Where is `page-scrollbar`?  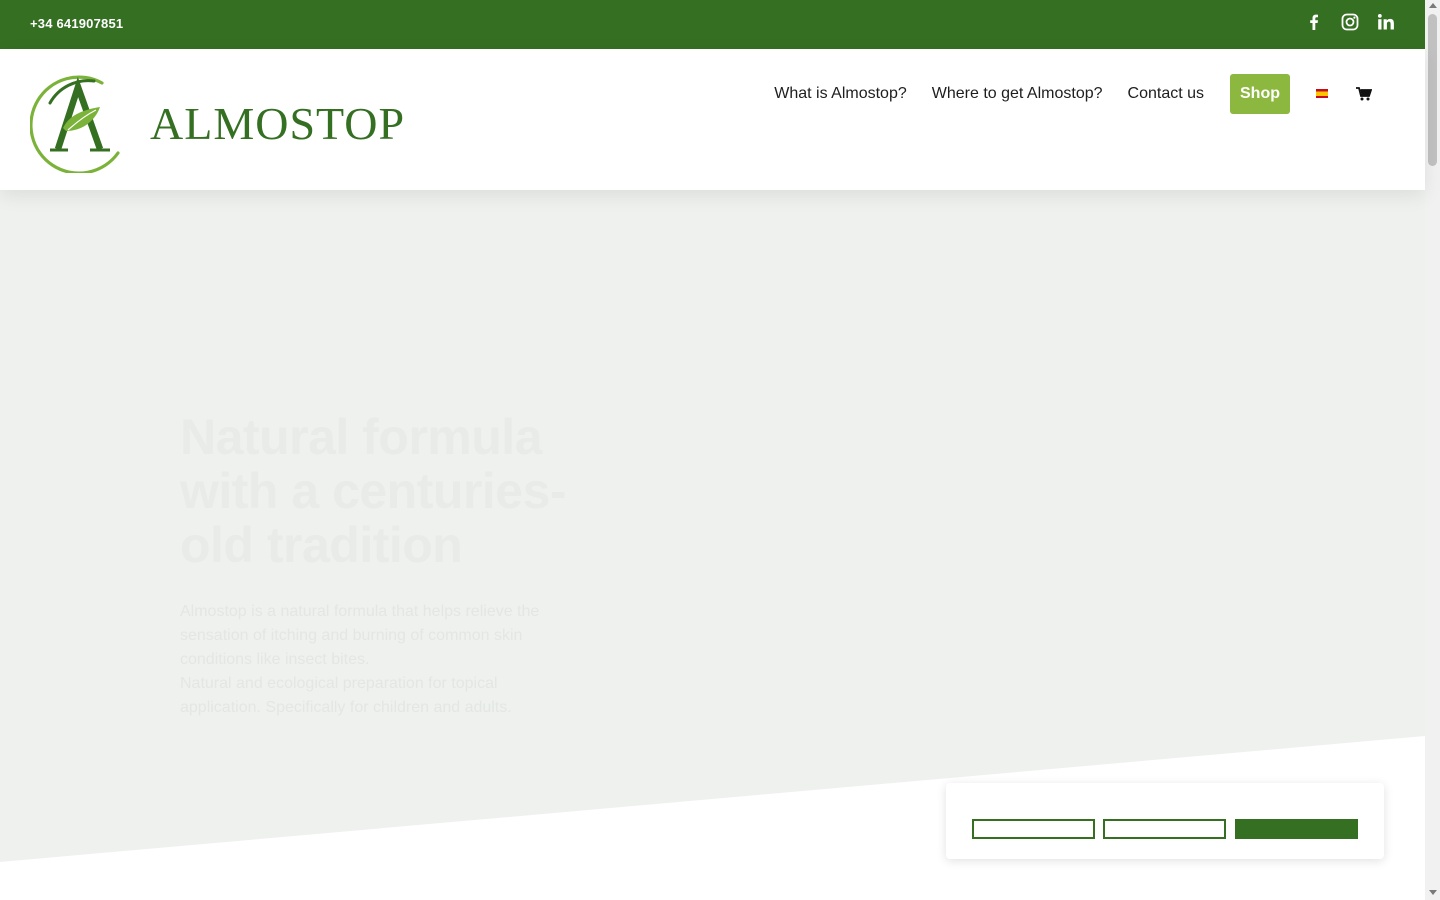 page-scrollbar is located at coordinates (1432, 450).